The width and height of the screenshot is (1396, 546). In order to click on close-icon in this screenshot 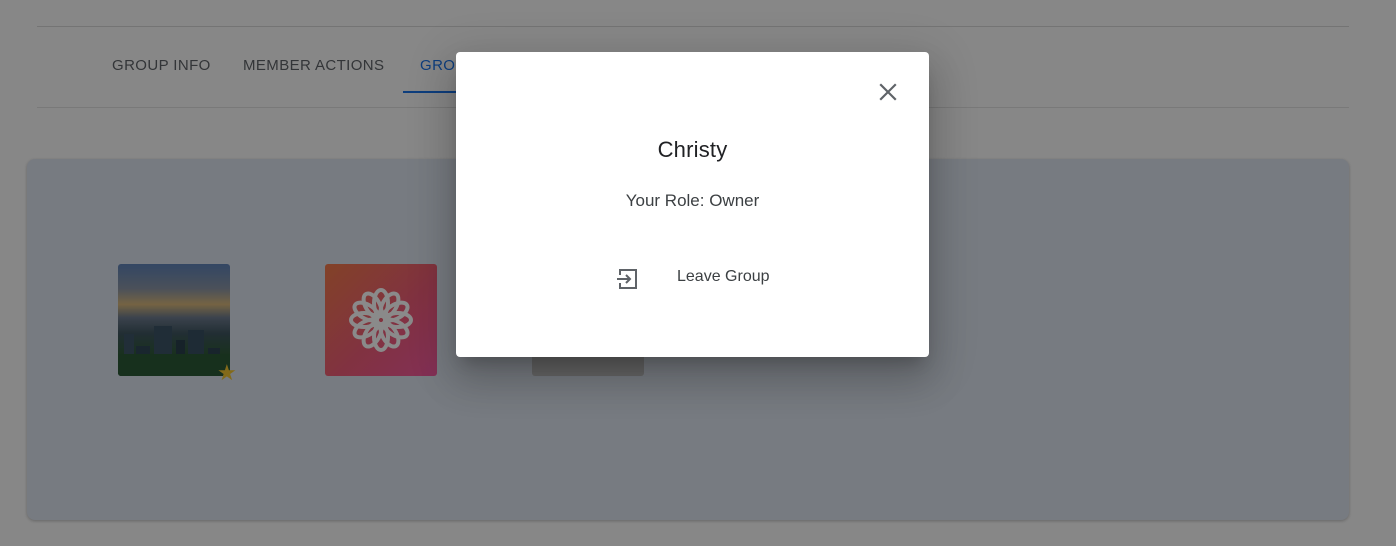, I will do `click(888, 92)`.